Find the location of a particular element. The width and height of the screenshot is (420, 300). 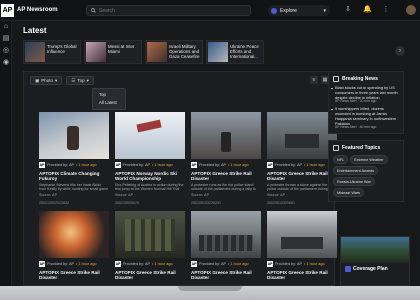

sort-icon: ☰ is located at coordinates (73, 80).